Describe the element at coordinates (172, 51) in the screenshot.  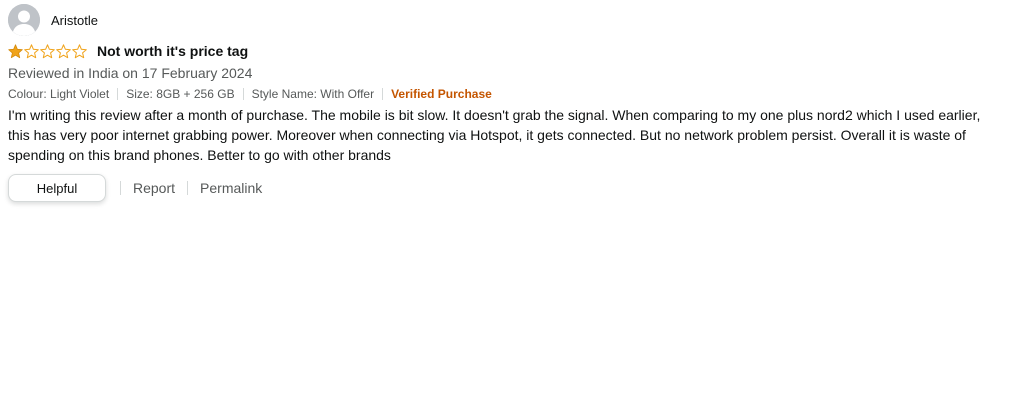
I see `review-title: Not worth it's price tag` at that location.